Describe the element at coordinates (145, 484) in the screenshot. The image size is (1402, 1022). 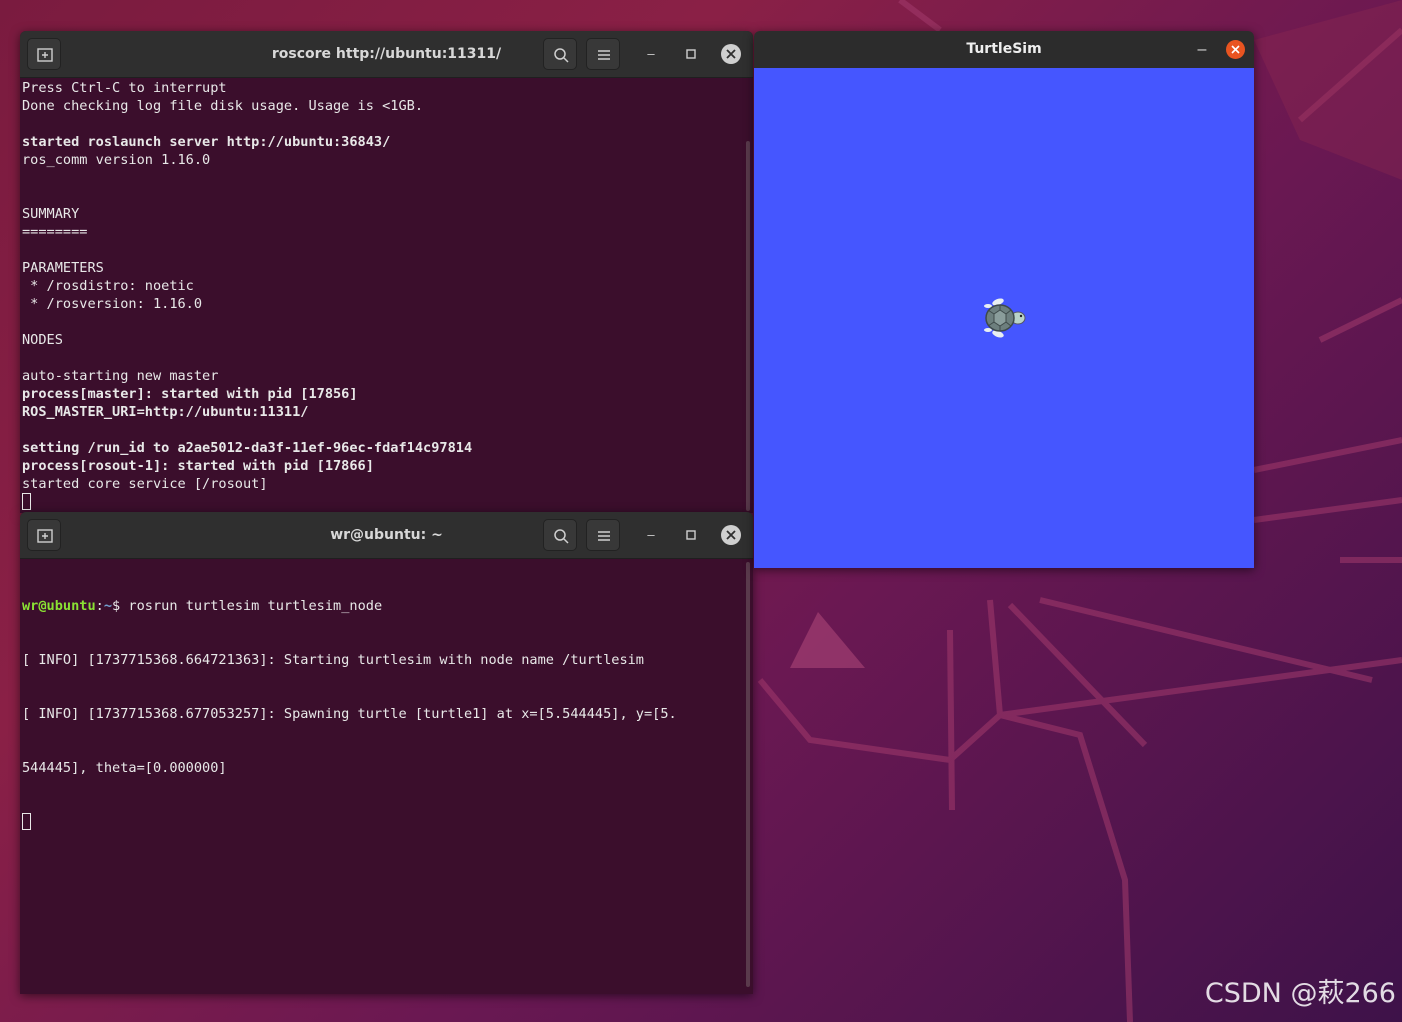
I see `output-line: started core service [/rosout]` at that location.